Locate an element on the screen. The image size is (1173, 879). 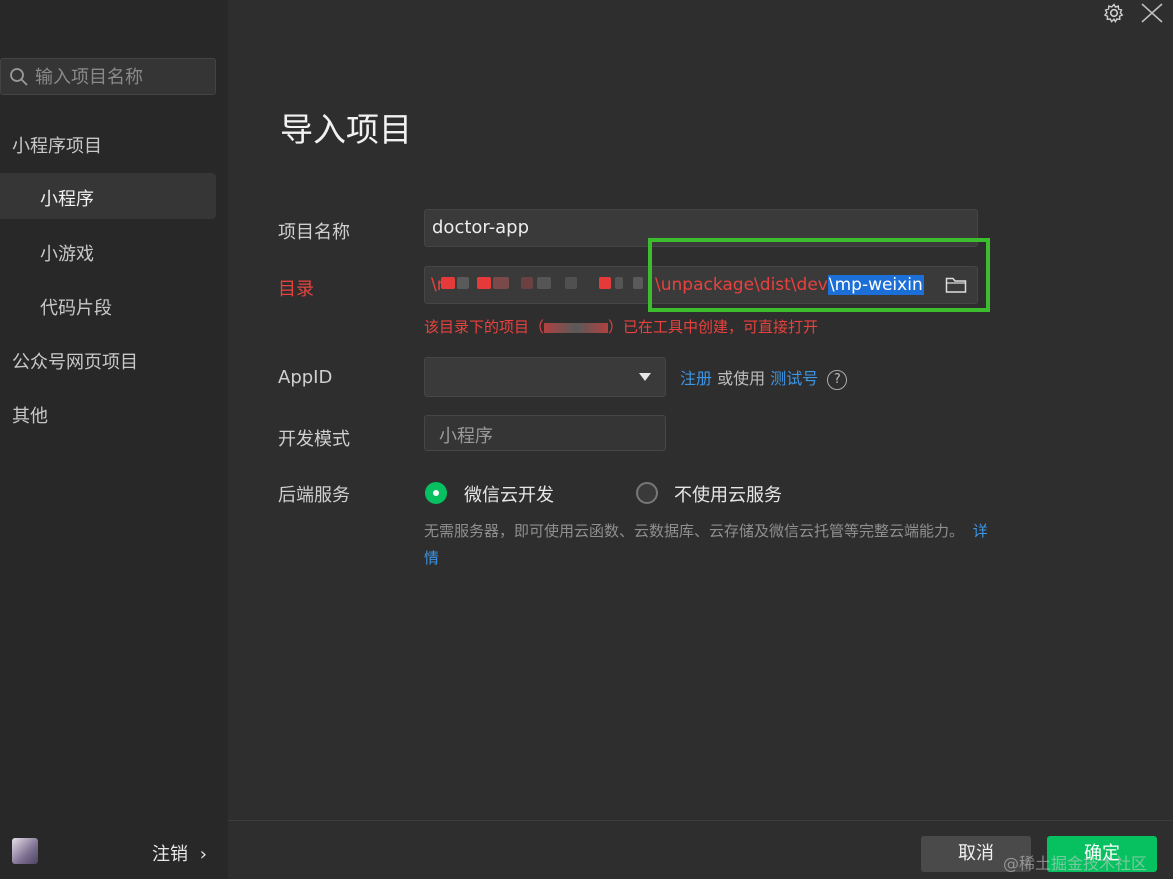
backend-description-text: 无需服务器，即可使用云函数、云数据库、云存储及微信云托管等完整云端能力。 is located at coordinates (694, 531).